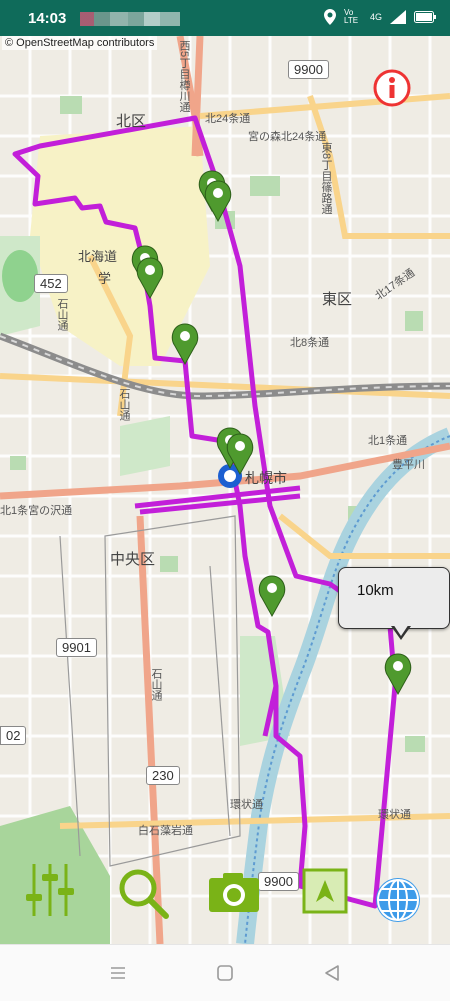 The height and width of the screenshot is (1001, 450). I want to click on road-label-ishiyama: 石山通, so click(62, 314).